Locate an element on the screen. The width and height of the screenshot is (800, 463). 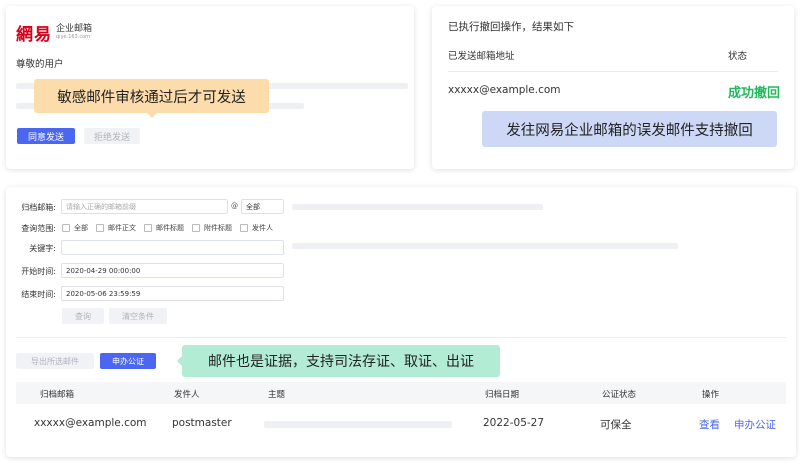
netease-logo: 網易 企业邮箱 qiye.163.com is located at coordinates (54, 33).